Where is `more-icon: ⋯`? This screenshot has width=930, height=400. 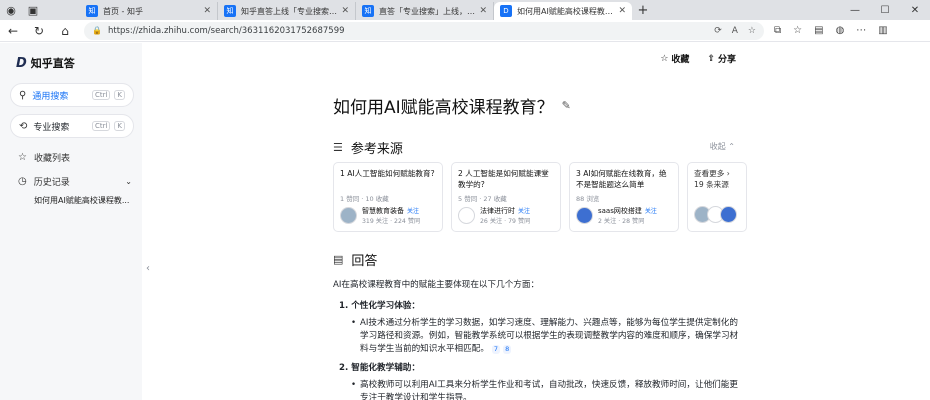 more-icon: ⋯ is located at coordinates (861, 30).